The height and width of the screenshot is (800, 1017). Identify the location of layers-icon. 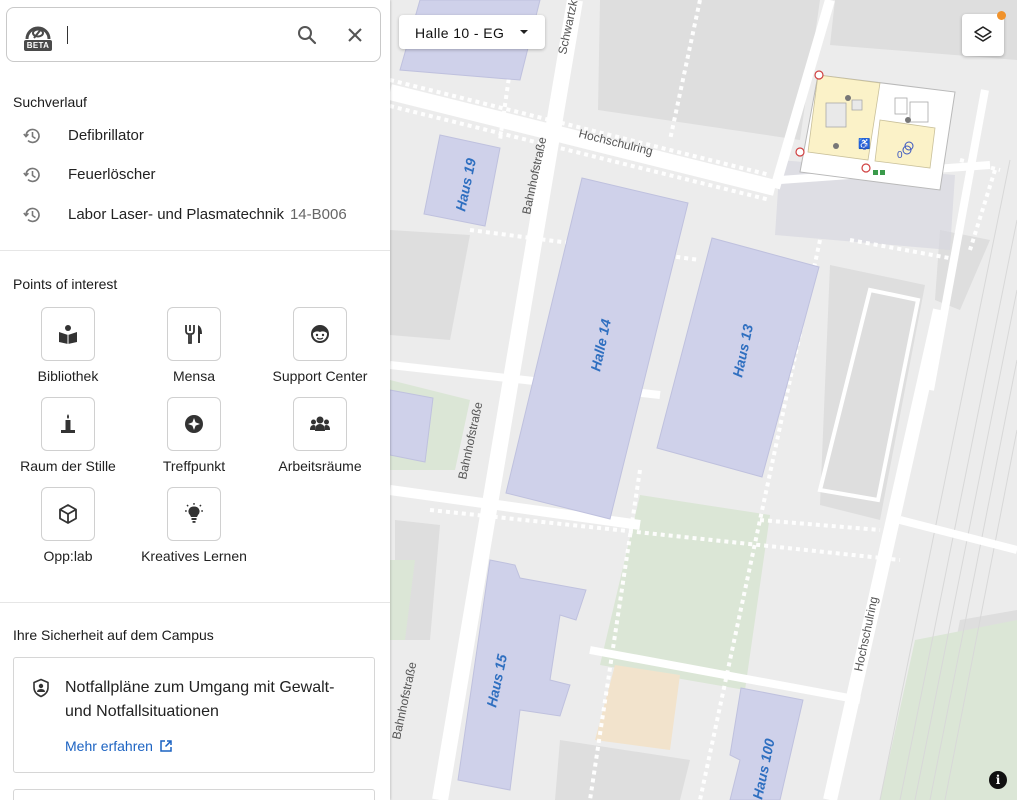
(983, 34).